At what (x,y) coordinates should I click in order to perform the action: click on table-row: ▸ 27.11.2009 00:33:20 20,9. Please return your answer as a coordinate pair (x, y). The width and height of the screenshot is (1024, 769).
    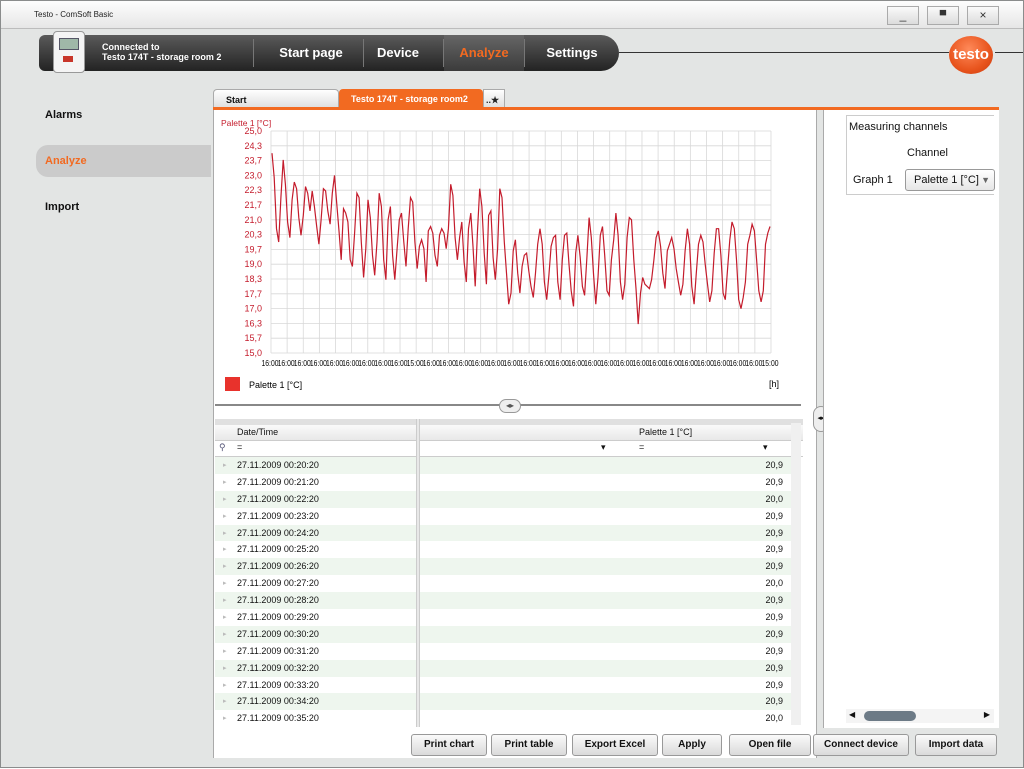
    Looking at the image, I should click on (504, 685).